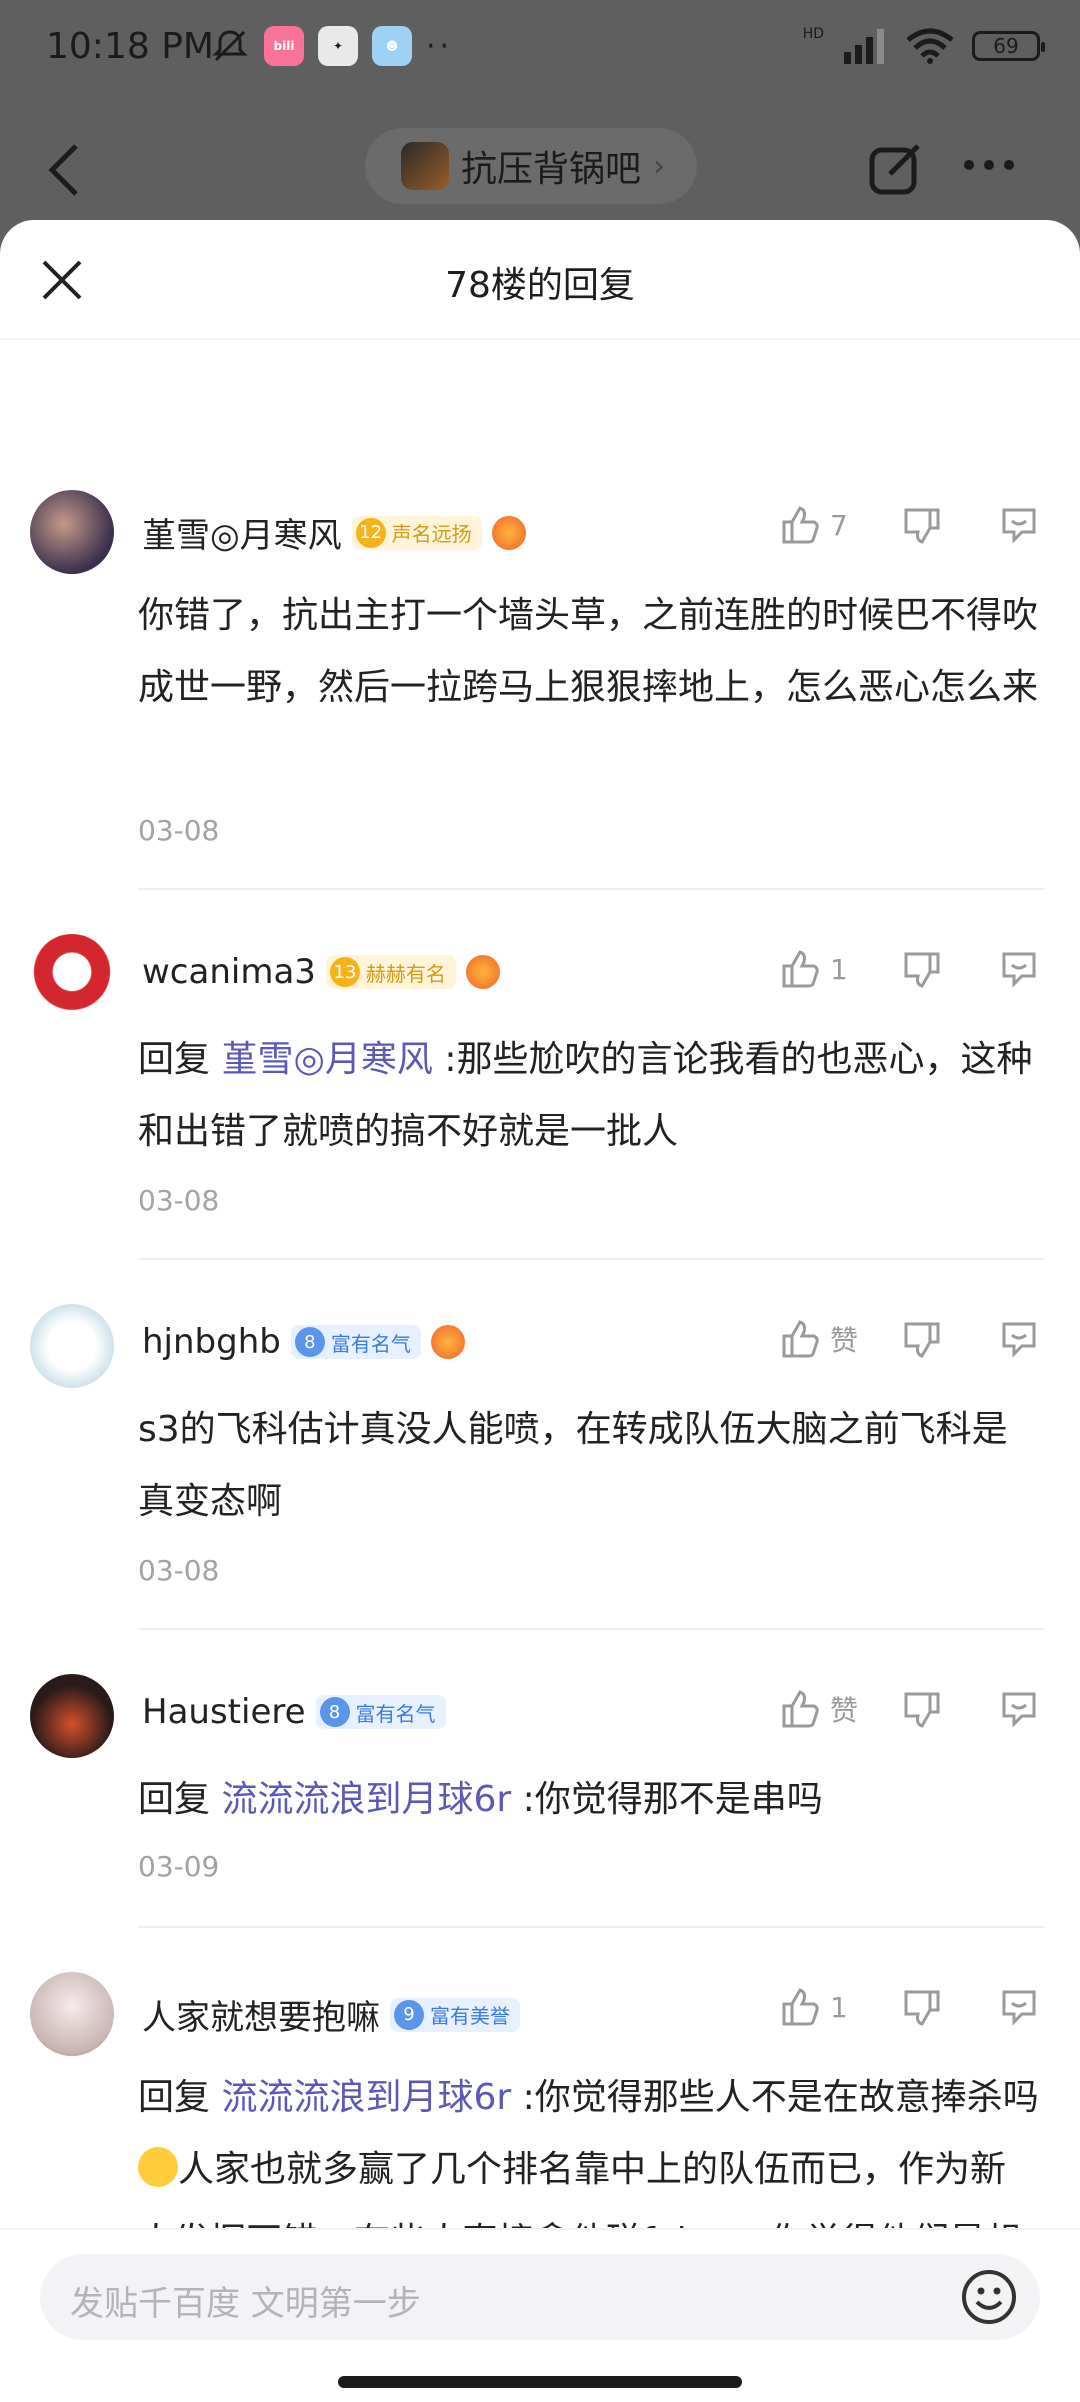  I want to click on mention-link: 堇雪◎月寒风, so click(326, 1059).